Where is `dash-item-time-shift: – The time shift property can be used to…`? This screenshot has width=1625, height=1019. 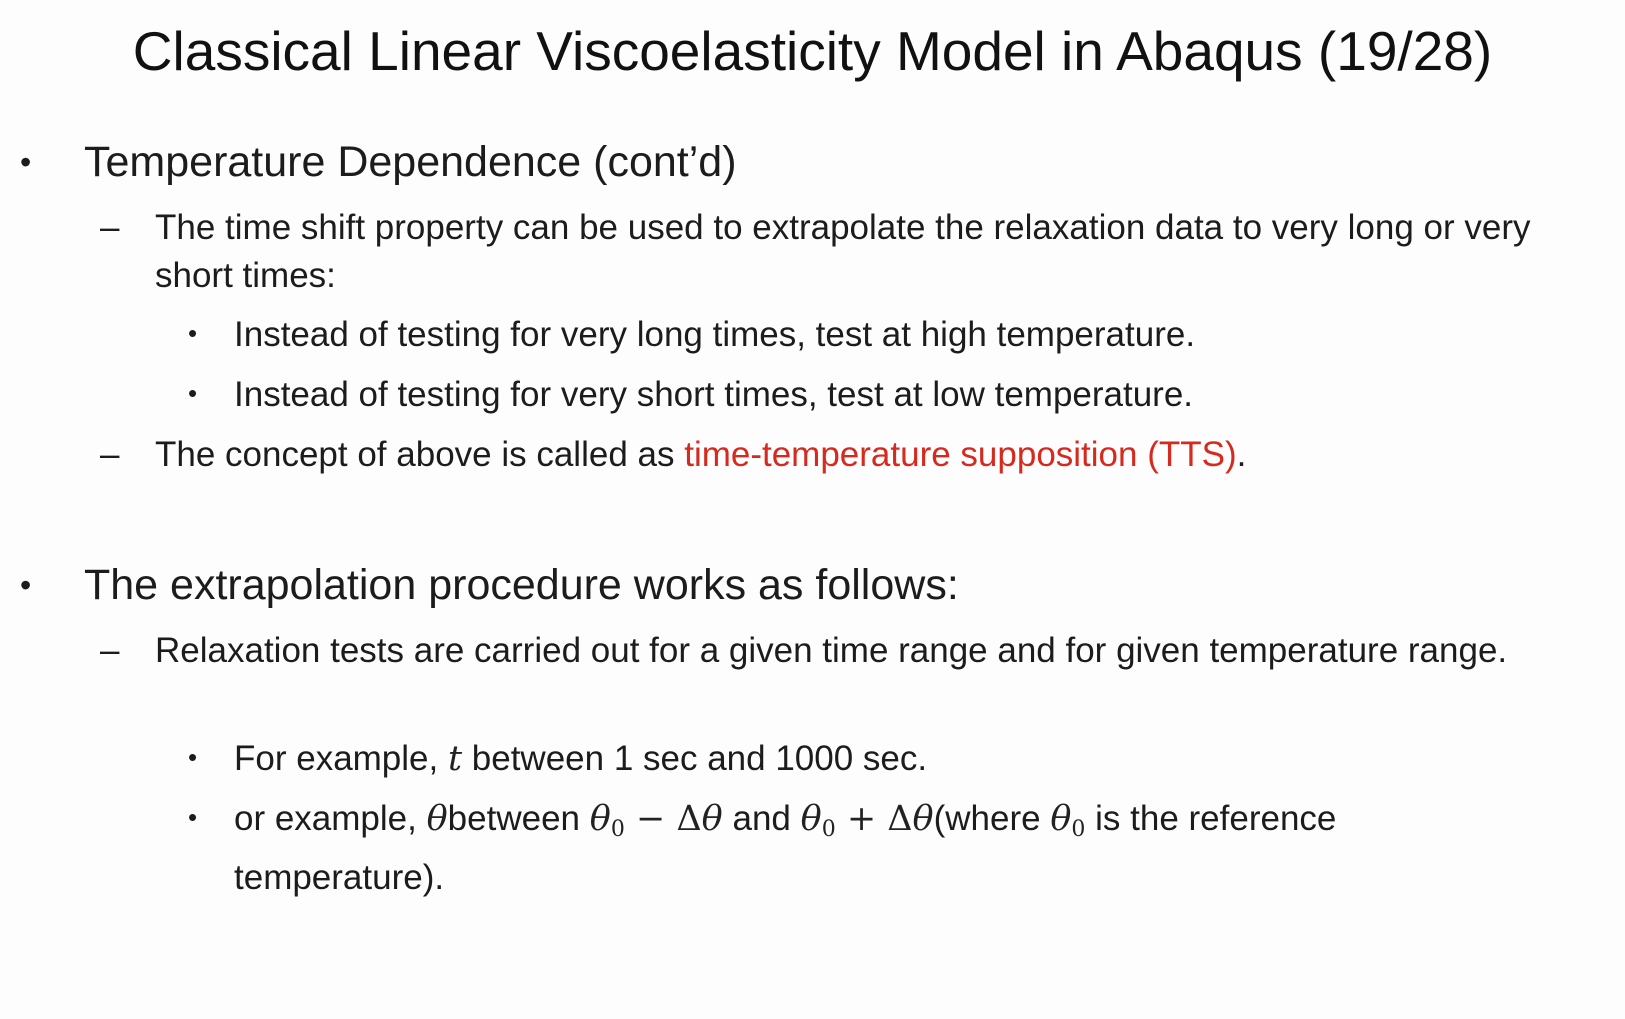 dash-item-time-shift: – The time shift property can be used to… is located at coordinates (840, 252).